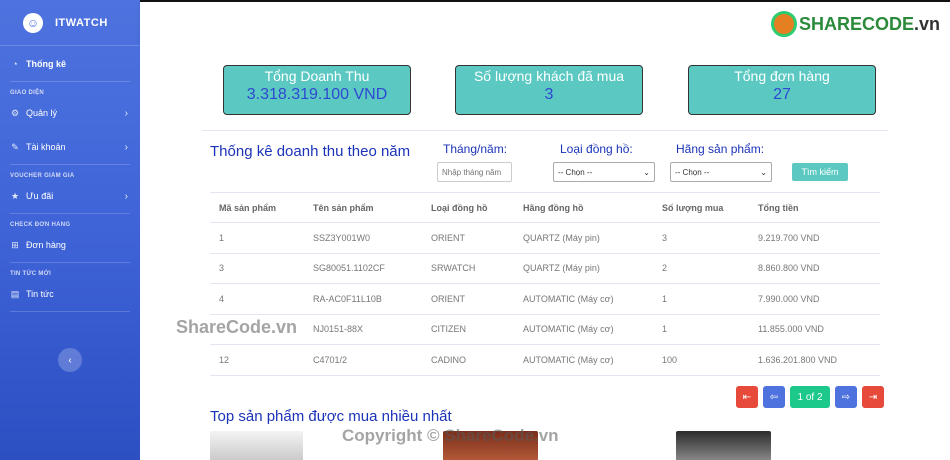 This screenshot has height=460, width=950. Describe the element at coordinates (46, 64) in the screenshot. I see `sidebar-item-label: Thống kê` at that location.